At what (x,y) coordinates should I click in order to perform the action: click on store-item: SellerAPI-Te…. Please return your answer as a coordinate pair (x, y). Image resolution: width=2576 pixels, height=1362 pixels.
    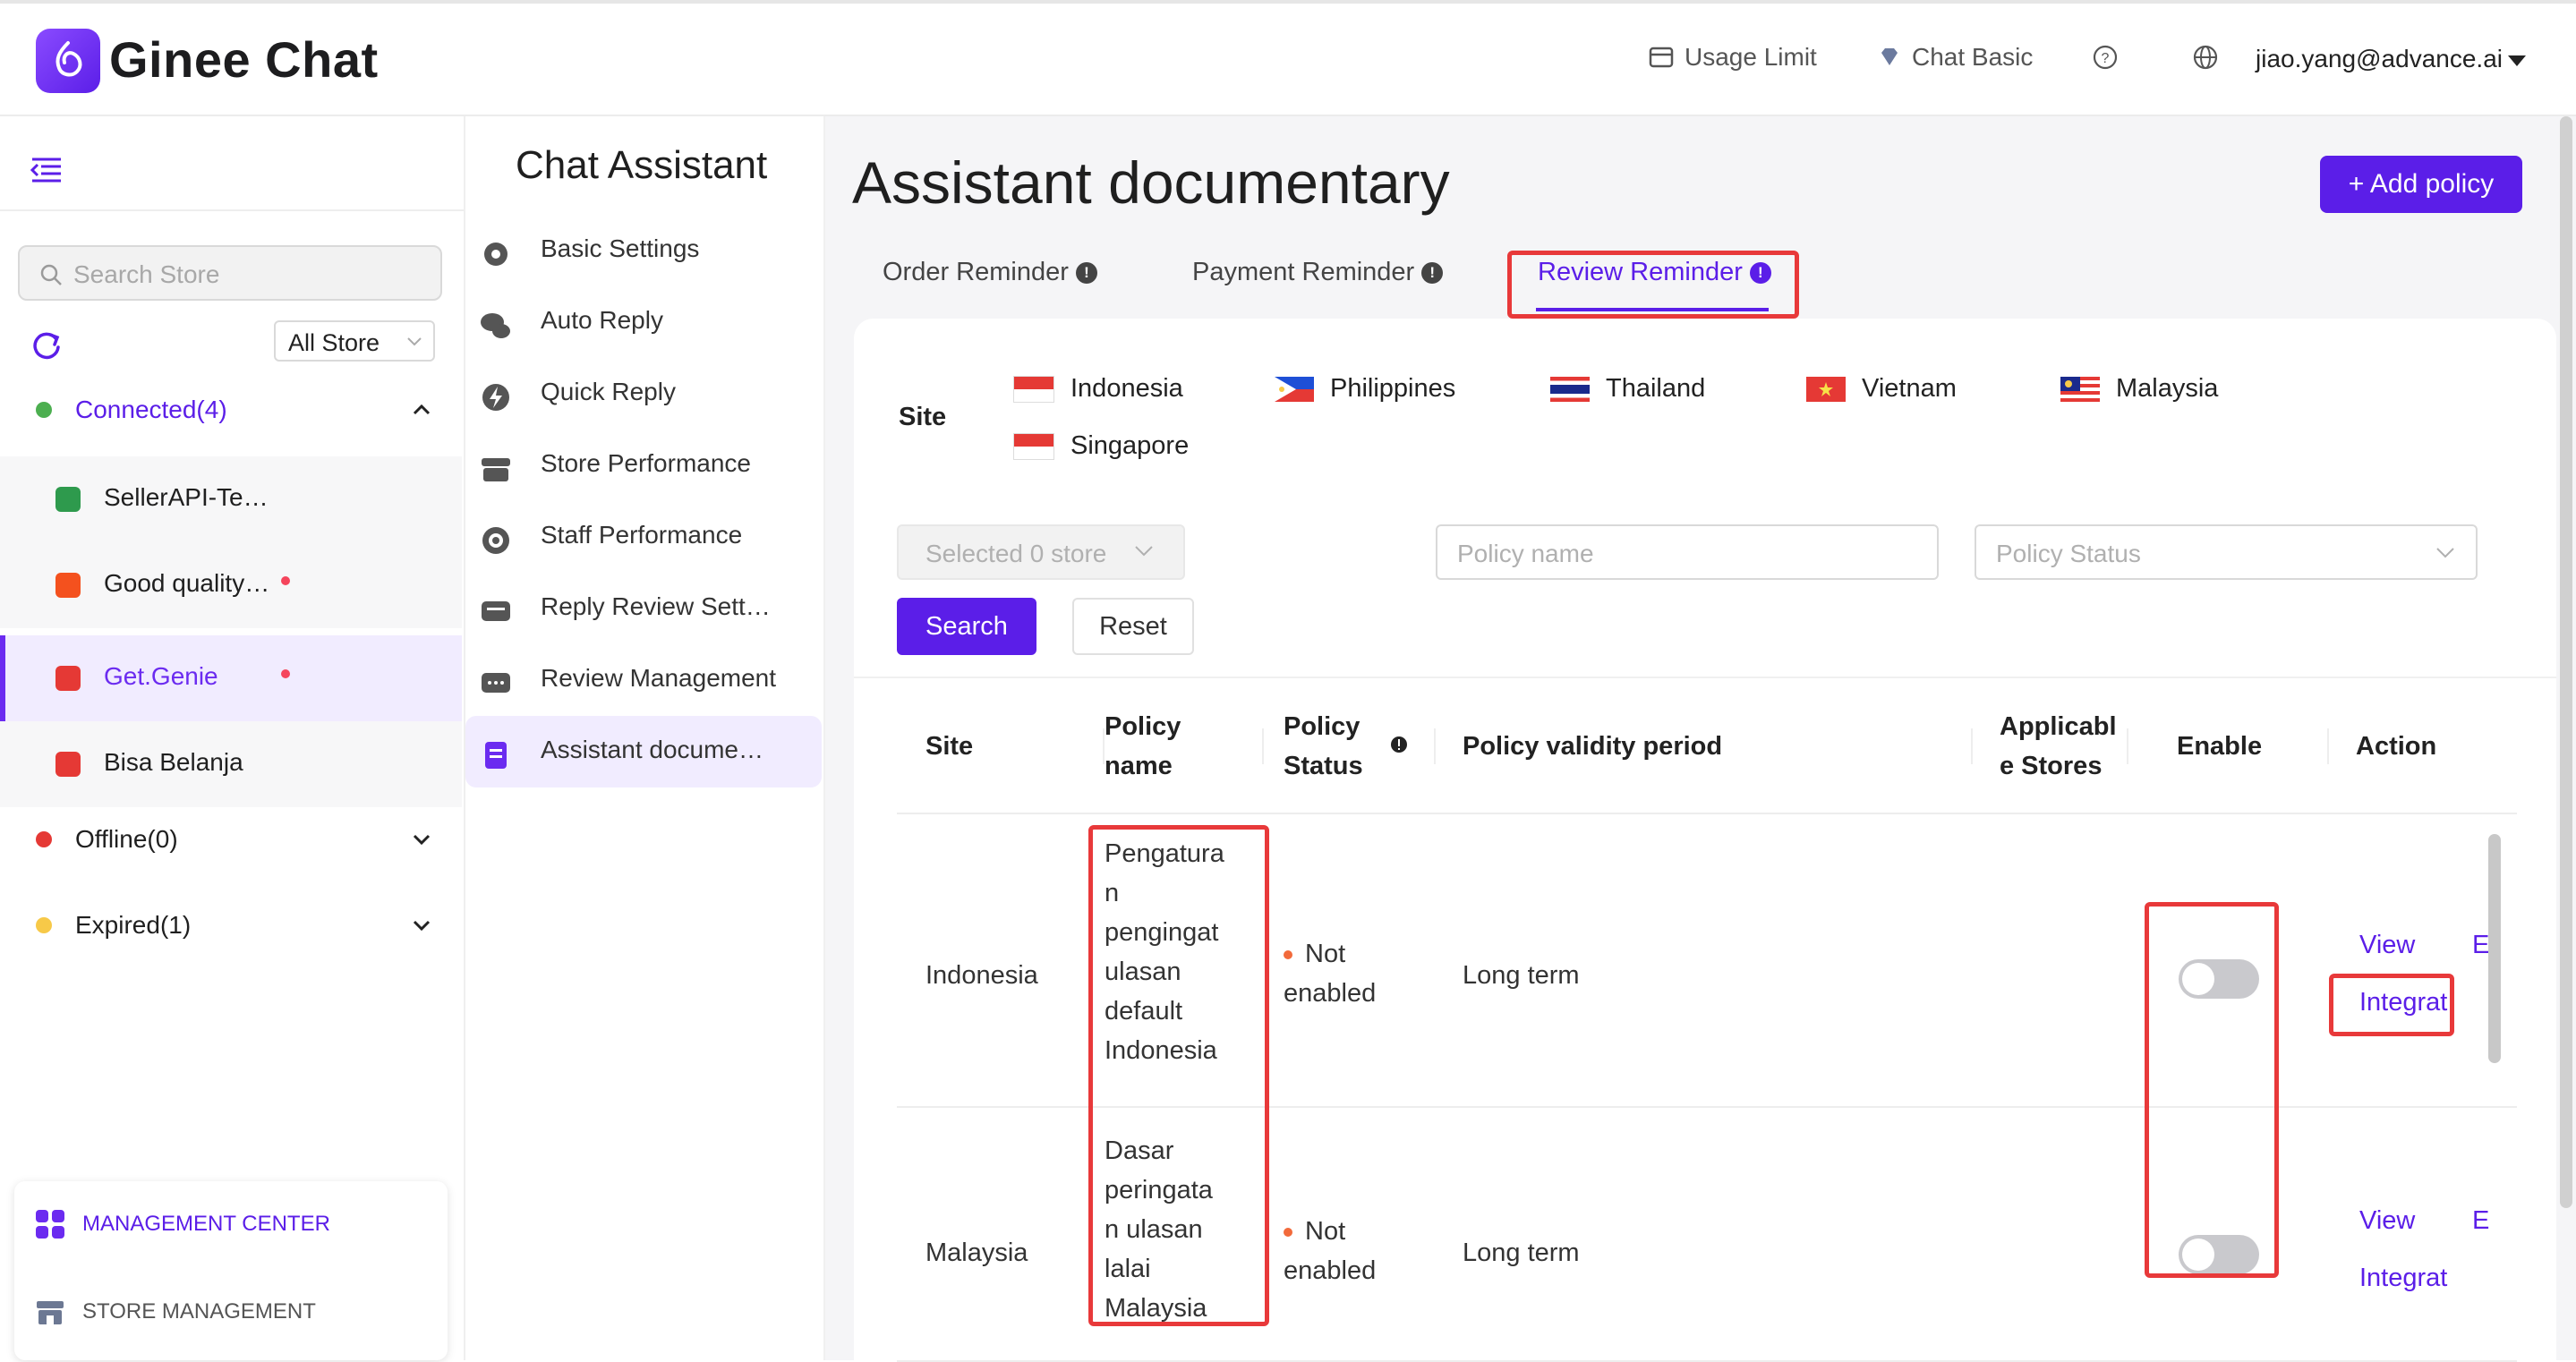
    Looking at the image, I should click on (231, 499).